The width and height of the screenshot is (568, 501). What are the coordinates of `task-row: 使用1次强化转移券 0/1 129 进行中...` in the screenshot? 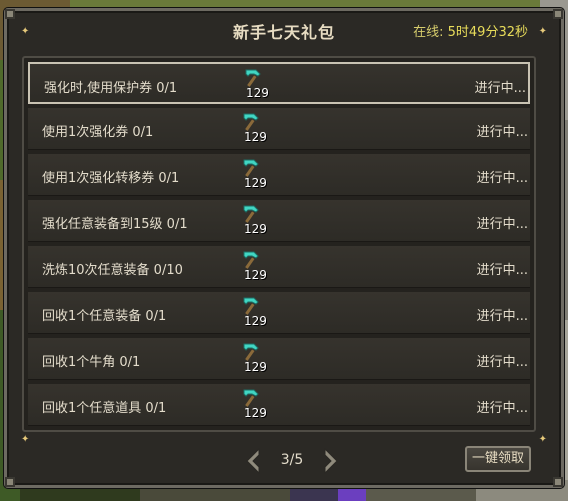 It's located at (279, 175).